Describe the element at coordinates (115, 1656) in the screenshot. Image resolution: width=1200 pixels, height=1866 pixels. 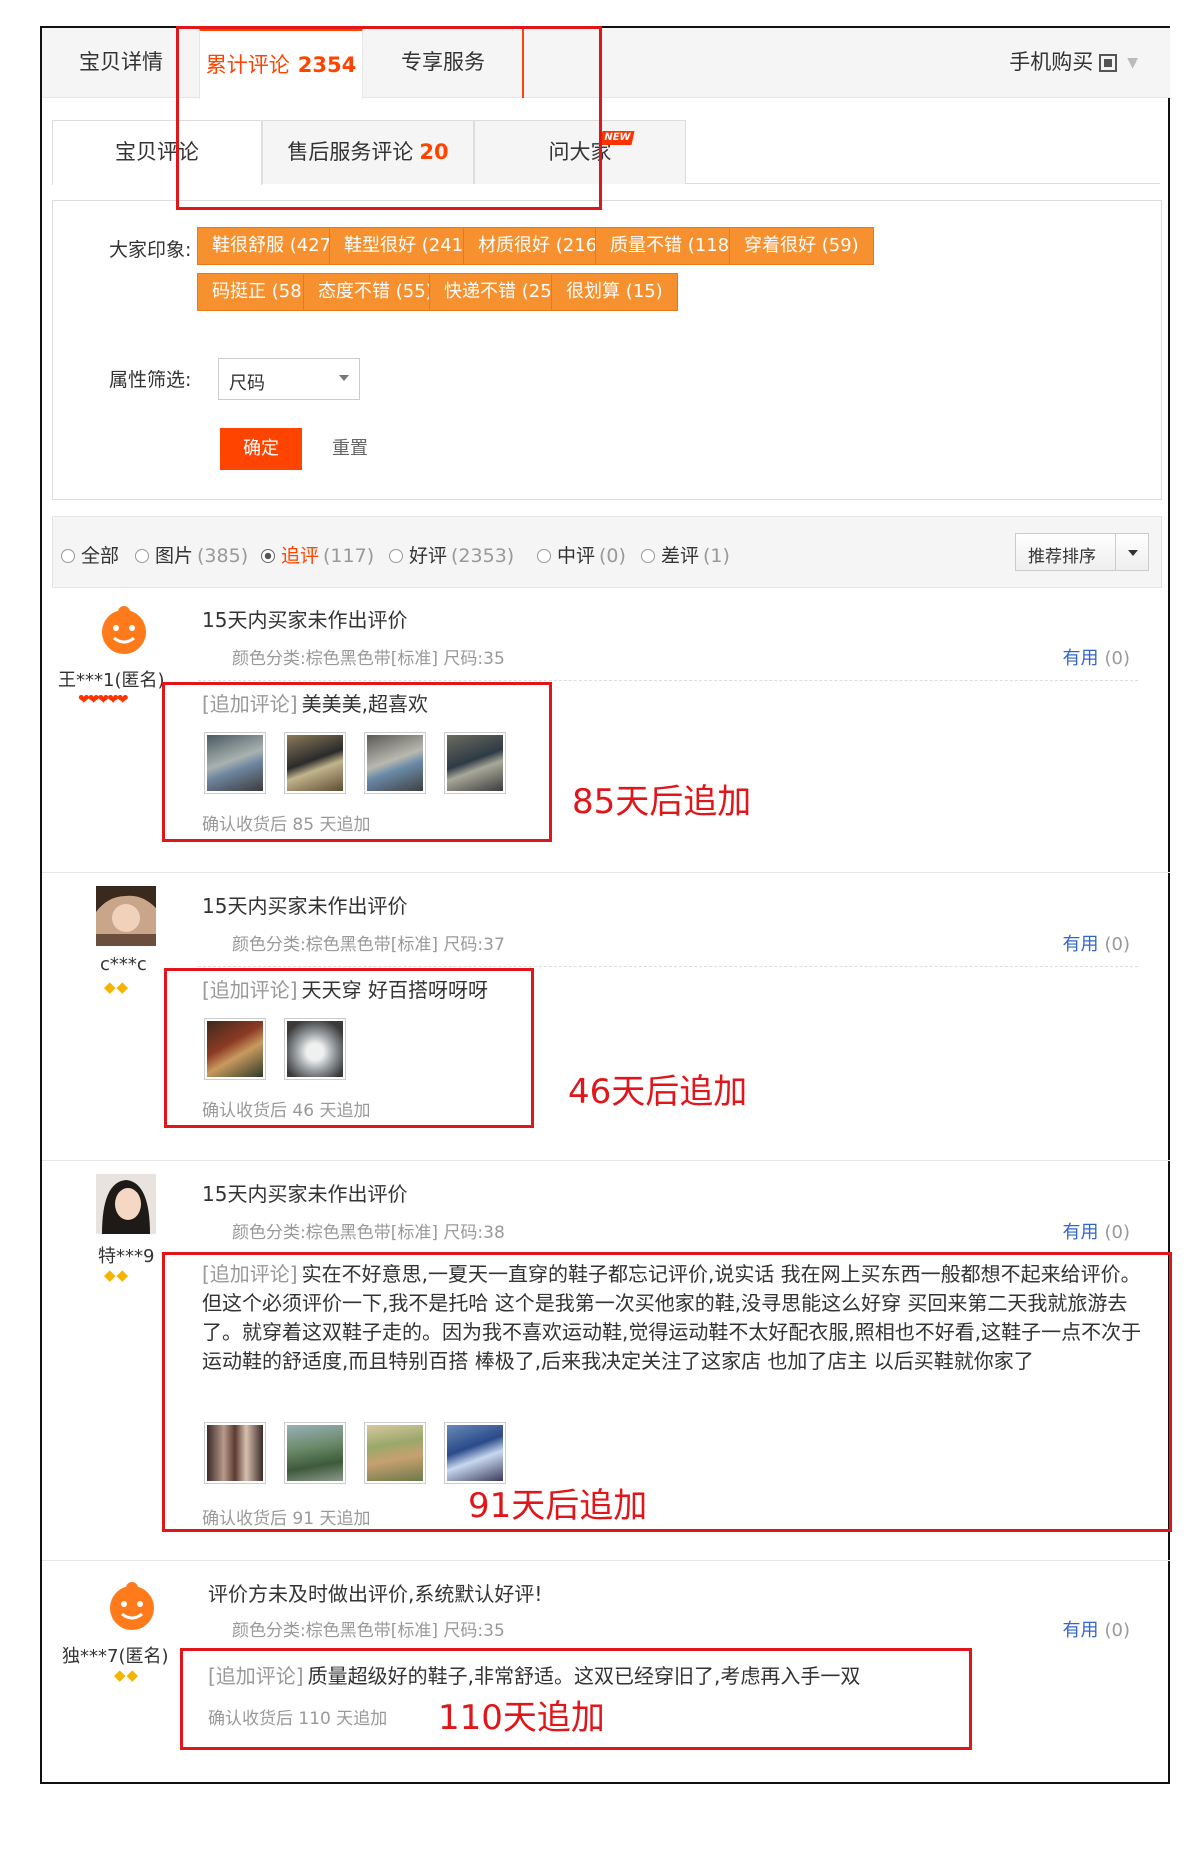
I see `username: 独***7(匿名)` at that location.